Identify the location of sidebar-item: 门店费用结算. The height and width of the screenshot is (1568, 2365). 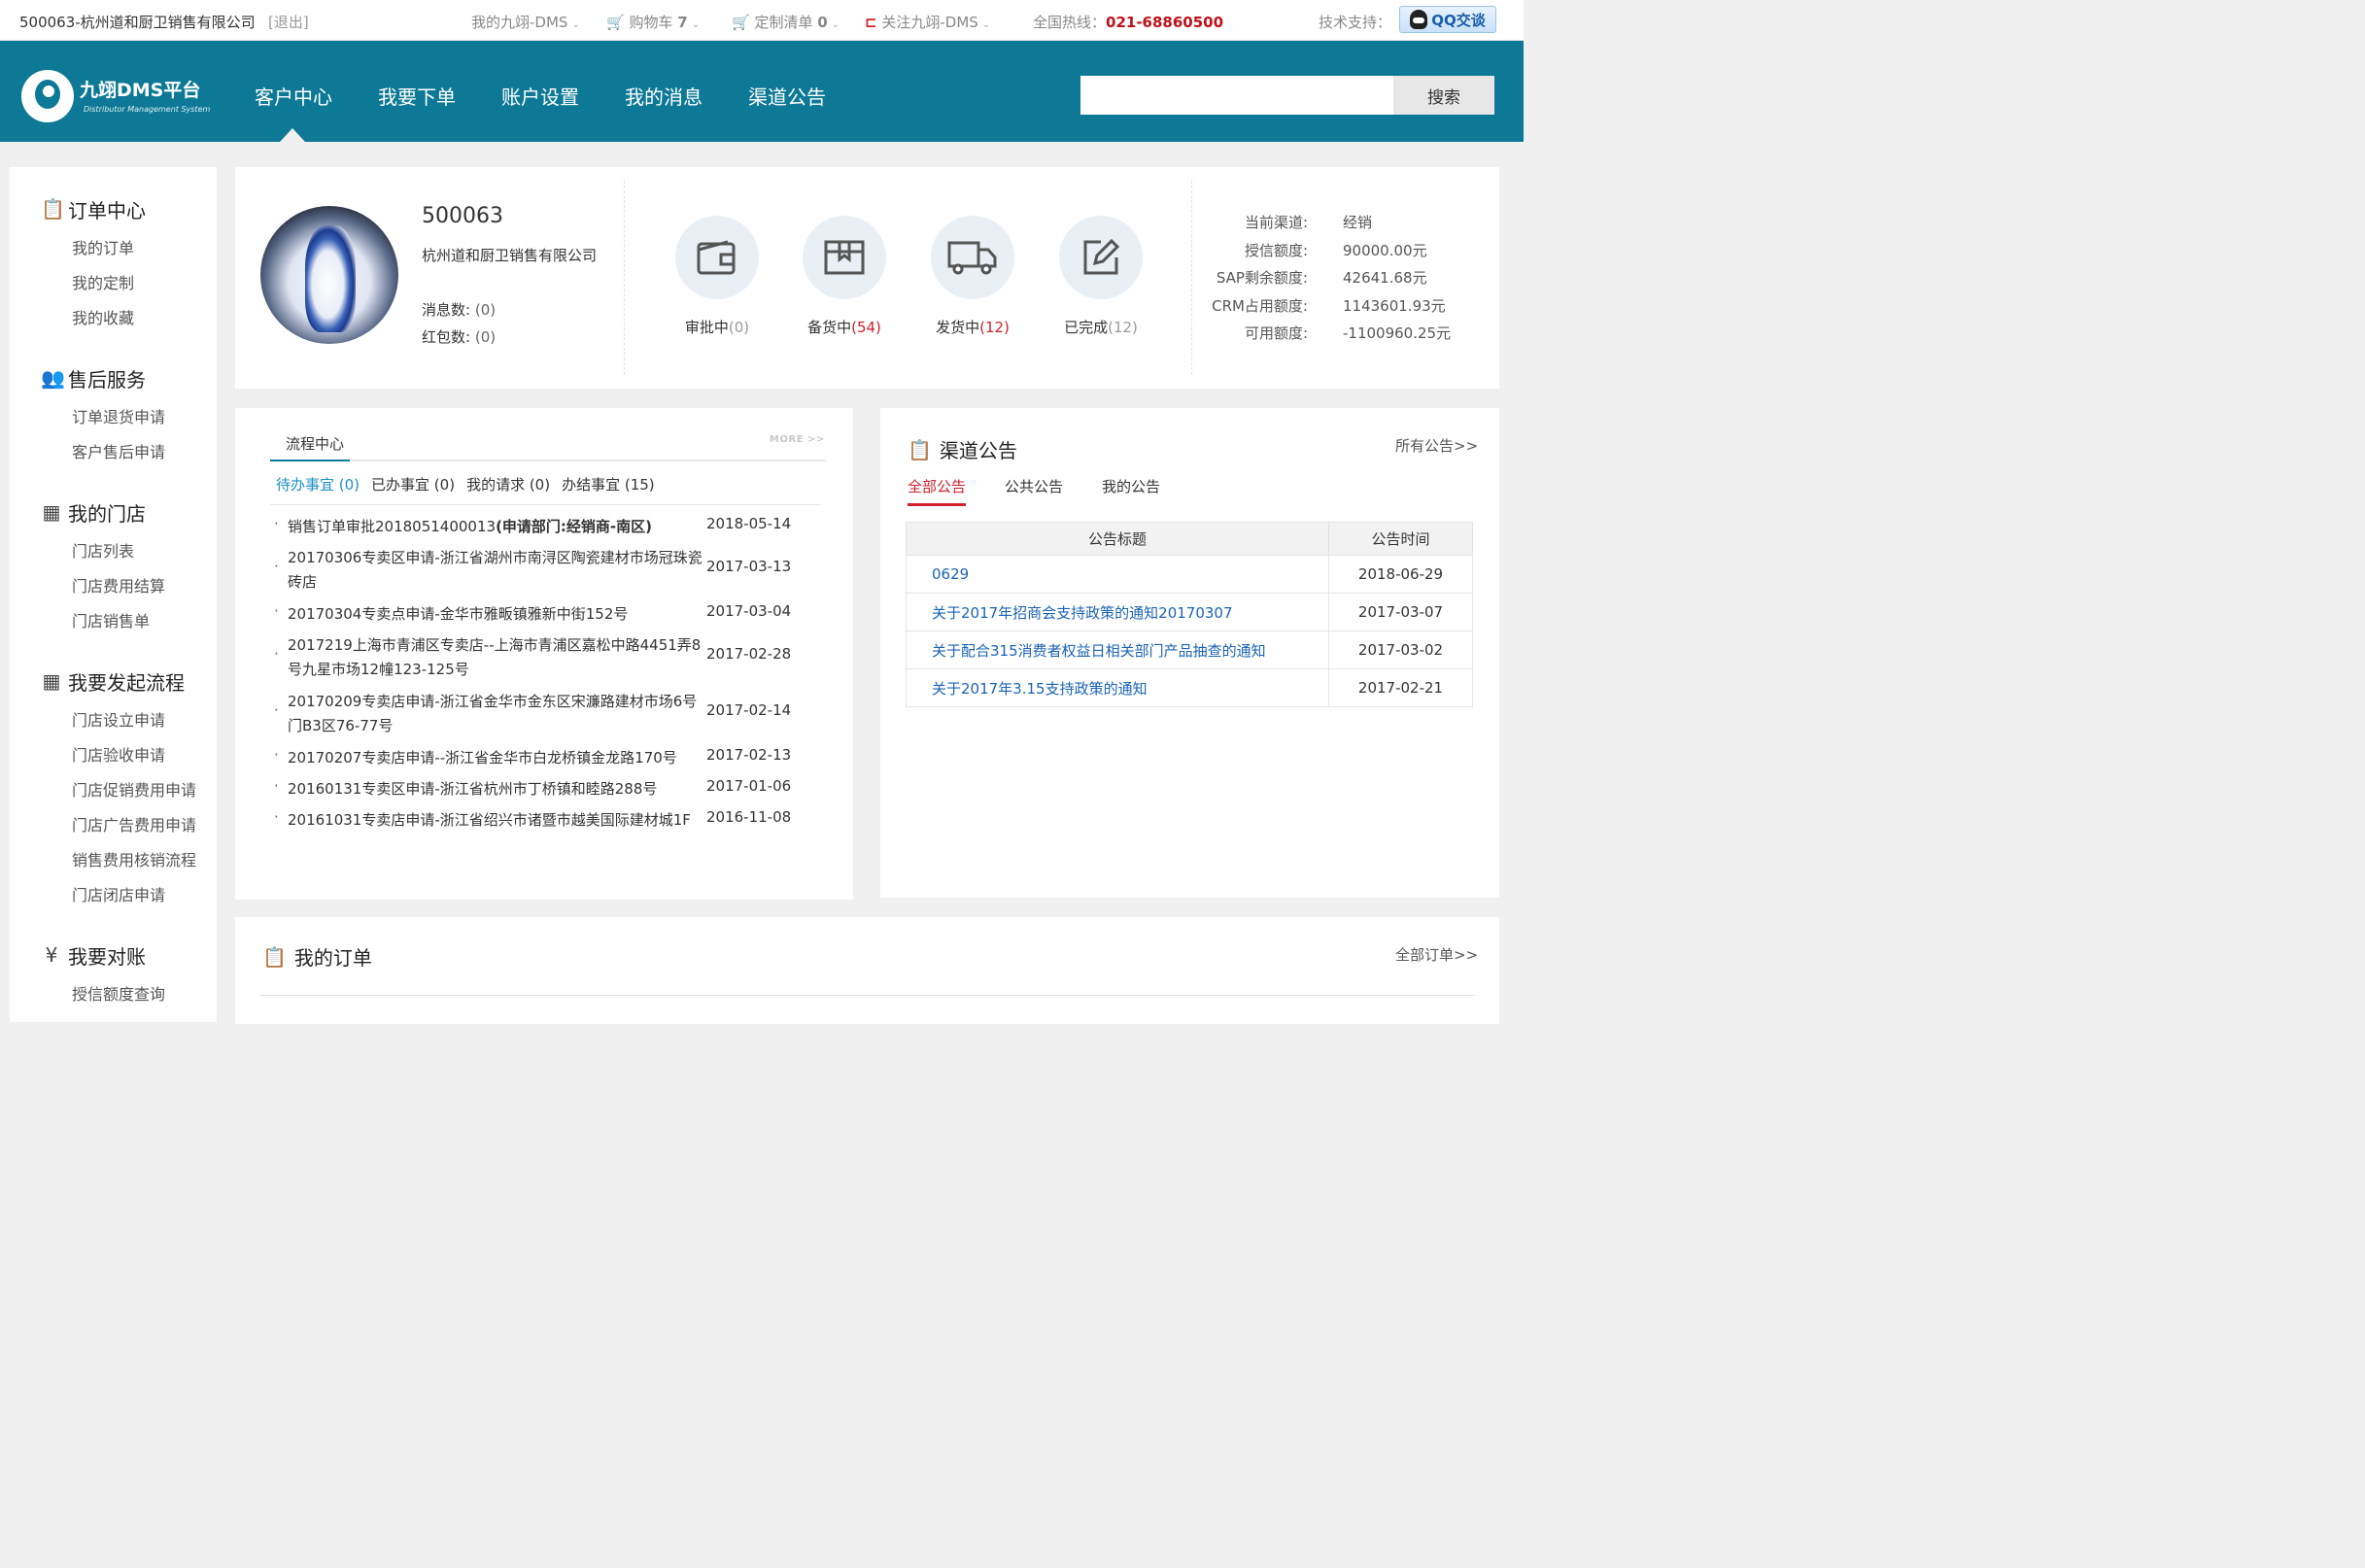
(114, 586).